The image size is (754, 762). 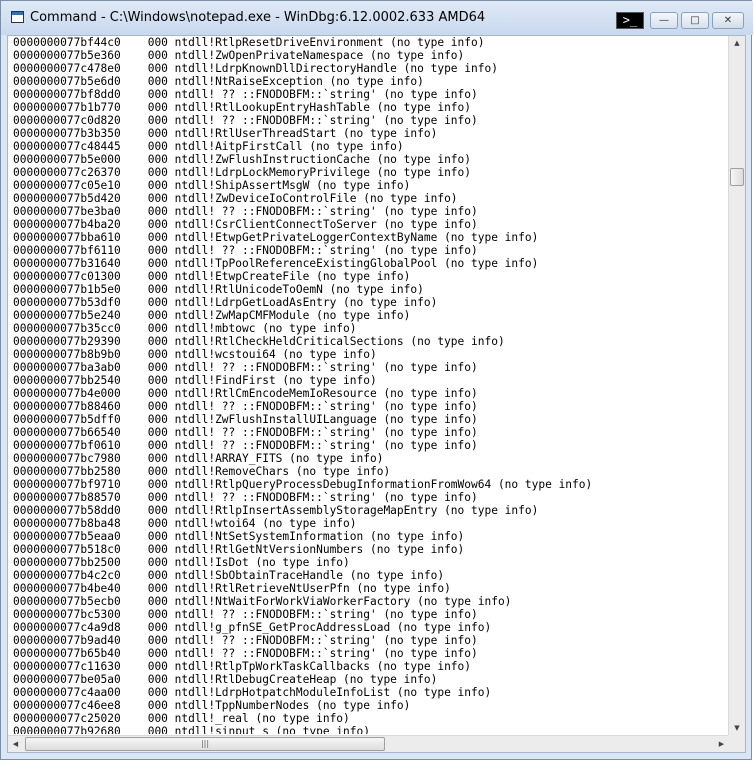 I want to click on horizontal-scroll-thumb: |||, so click(x=205, y=744).